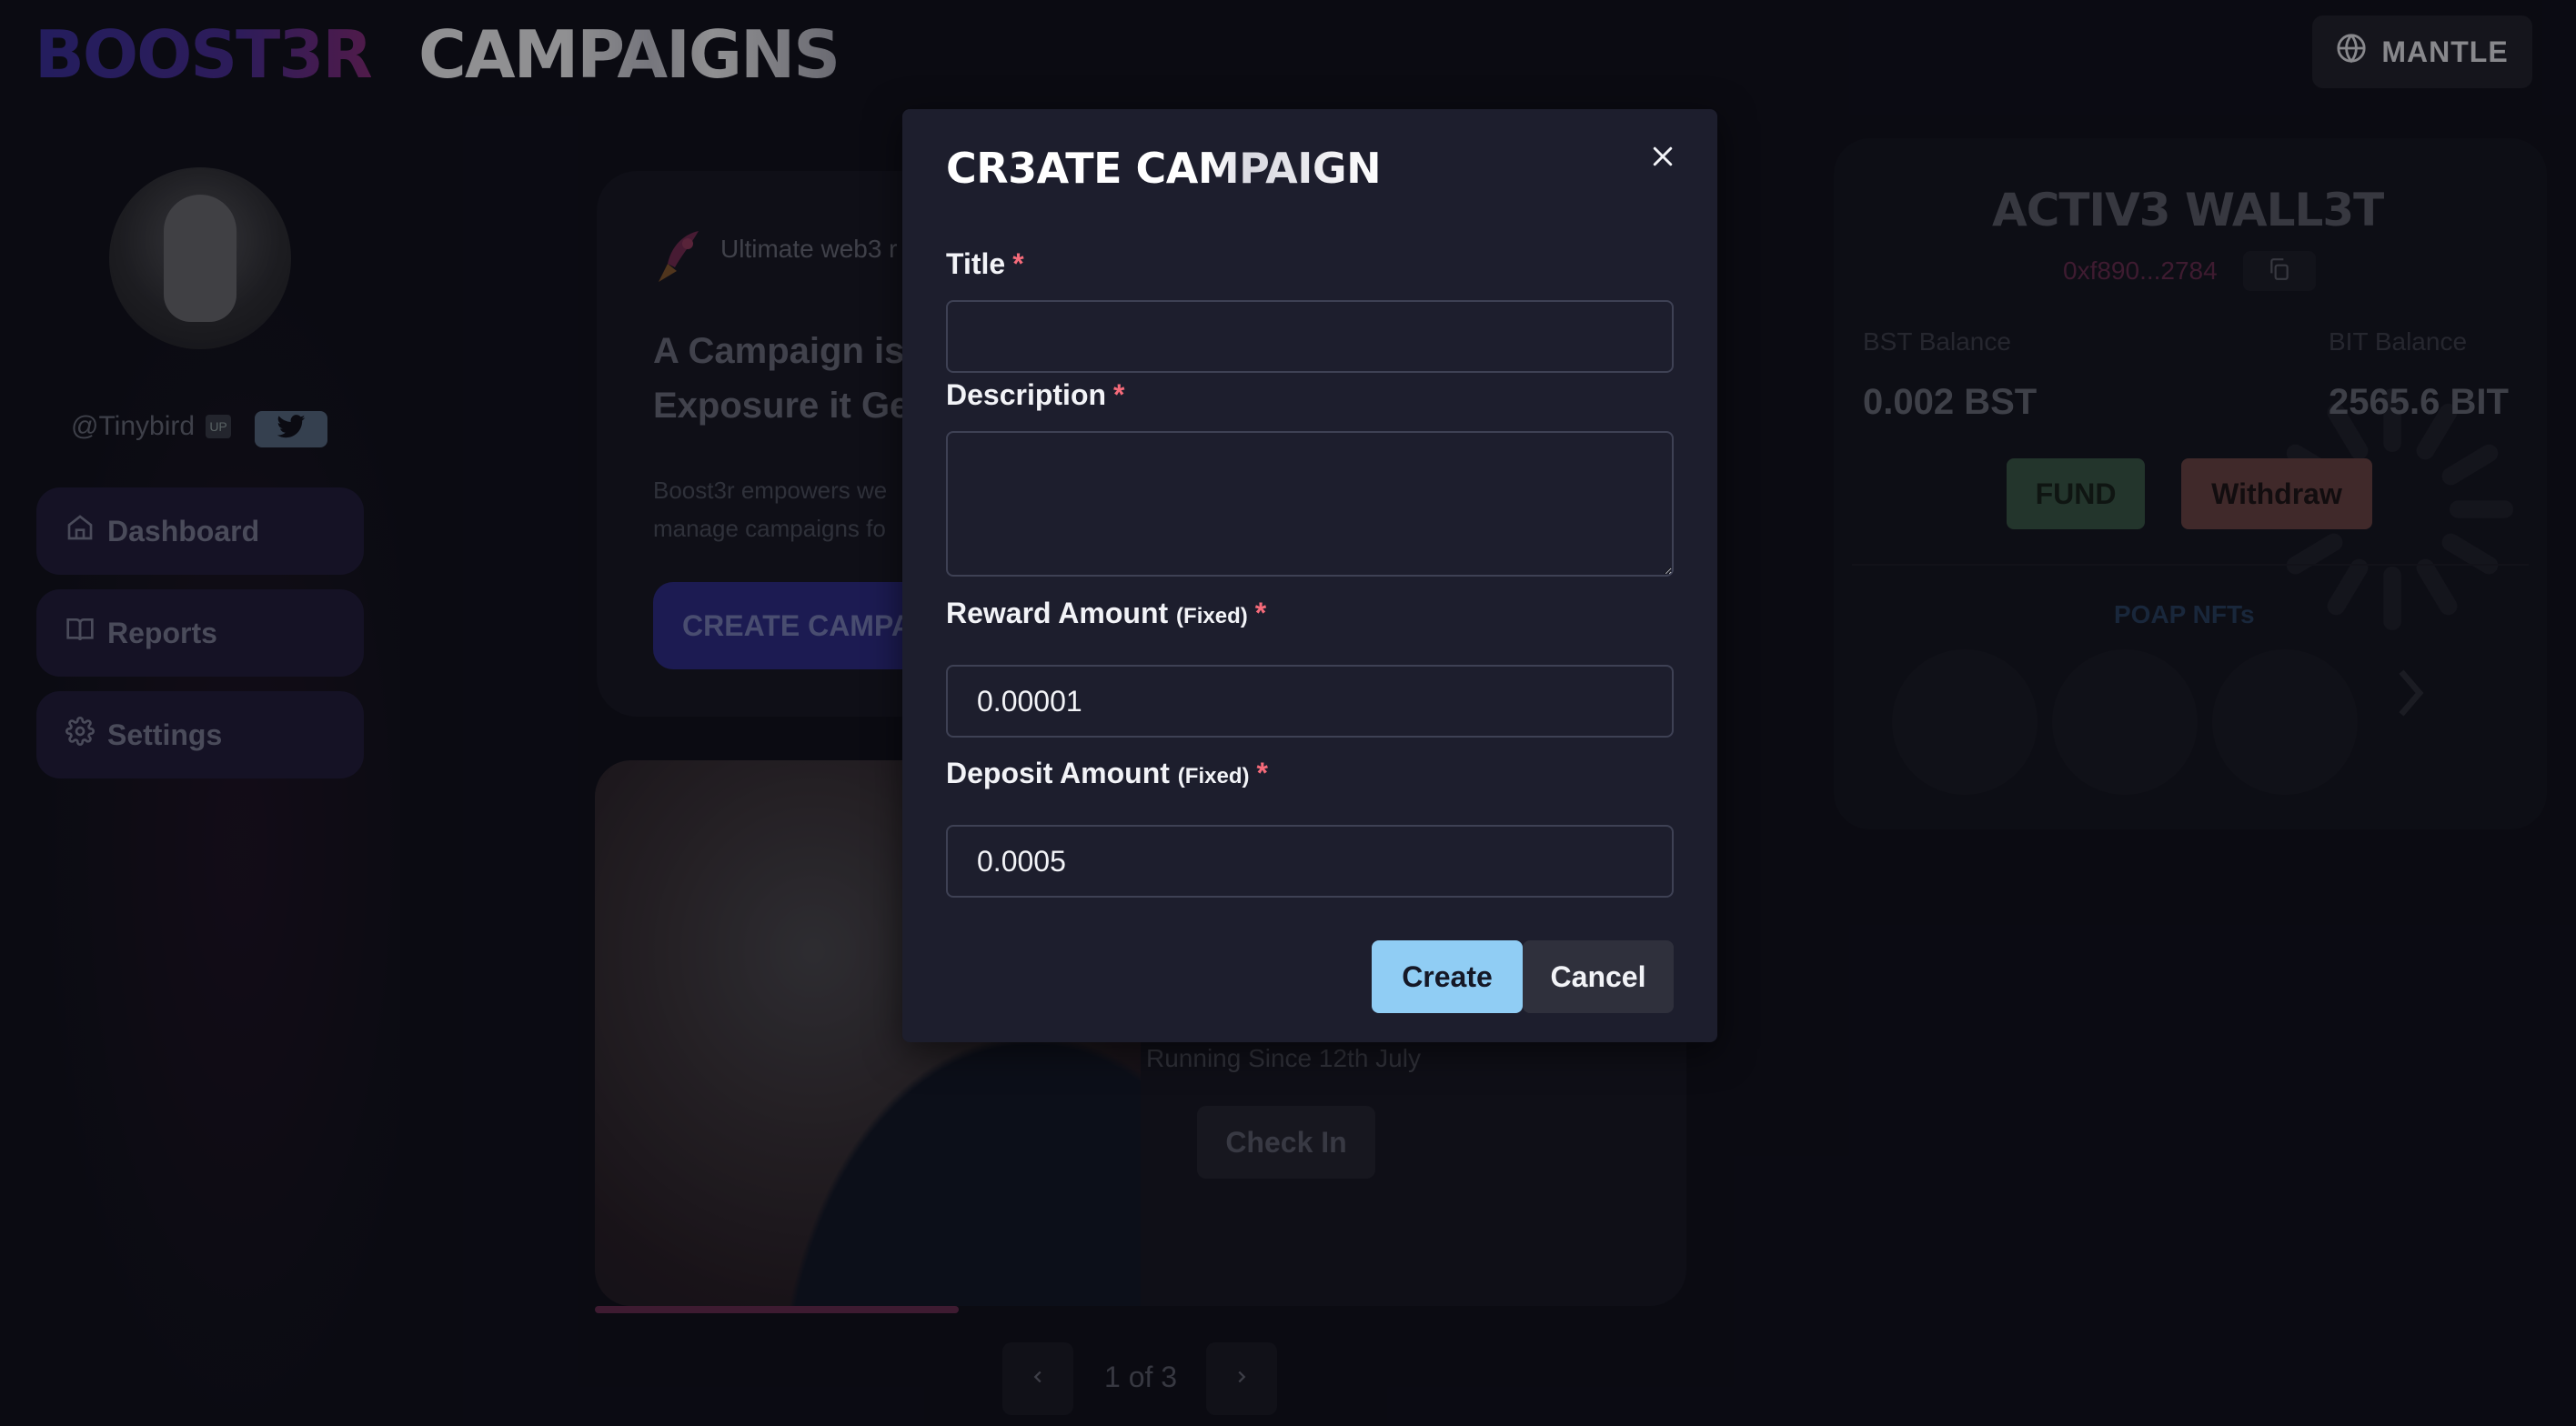 The width and height of the screenshot is (2576, 1426). I want to click on reward-amount-field-label: Reward Amount (Fixed) *, so click(1106, 613).